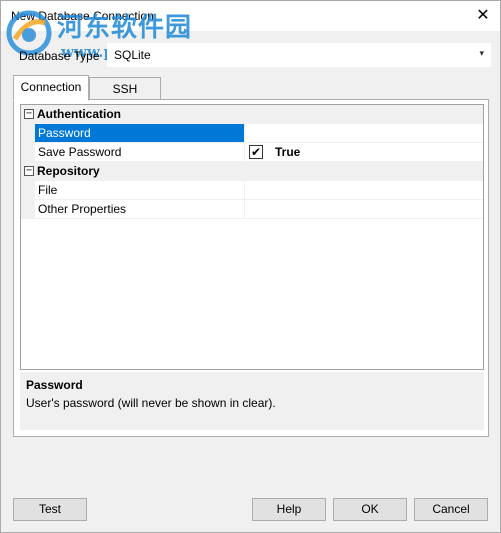 The image size is (501, 533). Describe the element at coordinates (364, 209) in the screenshot. I see `property-value-other-properties` at that location.